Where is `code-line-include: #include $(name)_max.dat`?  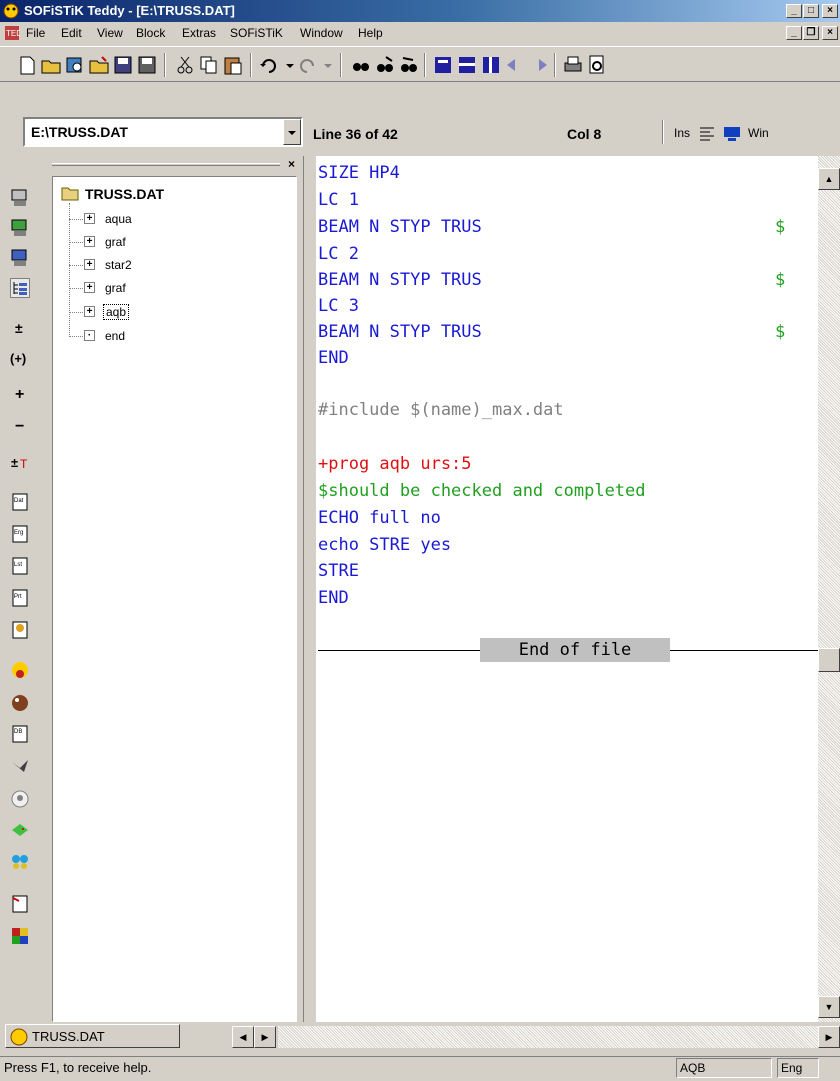 code-line-include: #include $(name)_max.dat is located at coordinates (441, 410).